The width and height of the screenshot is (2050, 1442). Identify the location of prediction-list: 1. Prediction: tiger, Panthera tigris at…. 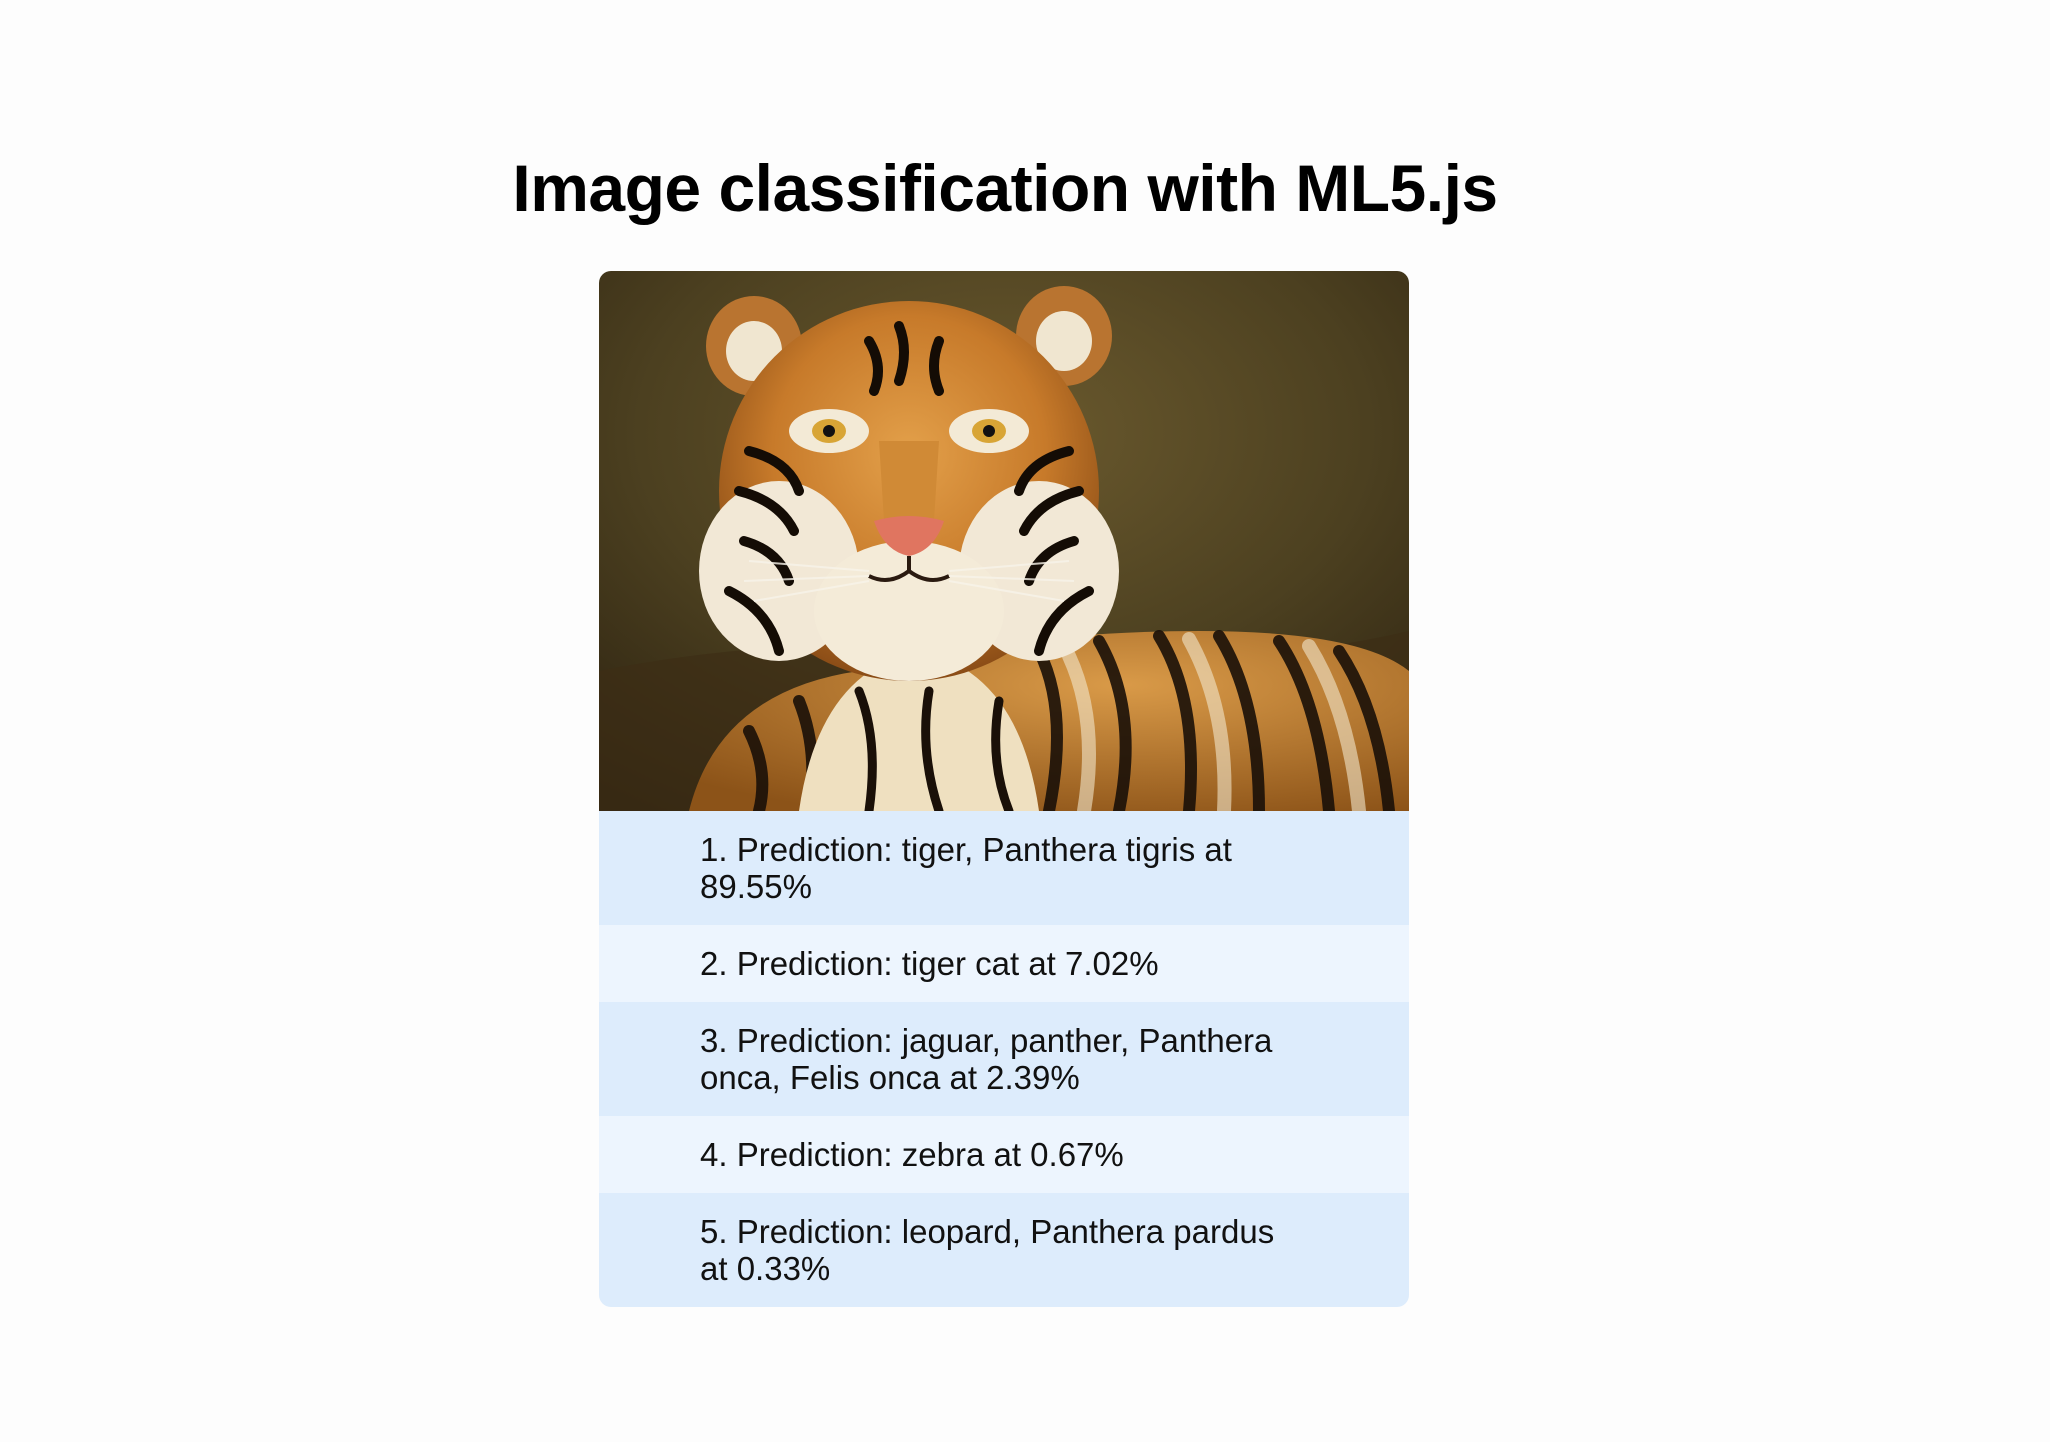
(1004, 1059).